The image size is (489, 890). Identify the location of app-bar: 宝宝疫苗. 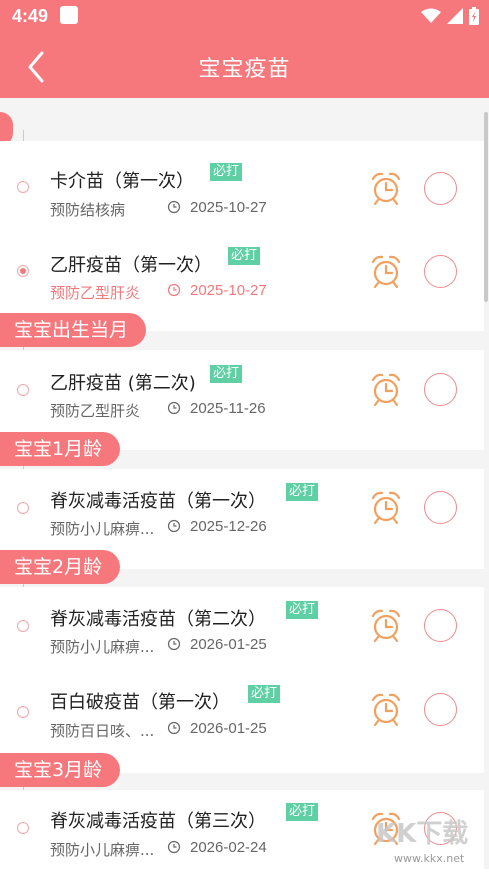
(244, 65).